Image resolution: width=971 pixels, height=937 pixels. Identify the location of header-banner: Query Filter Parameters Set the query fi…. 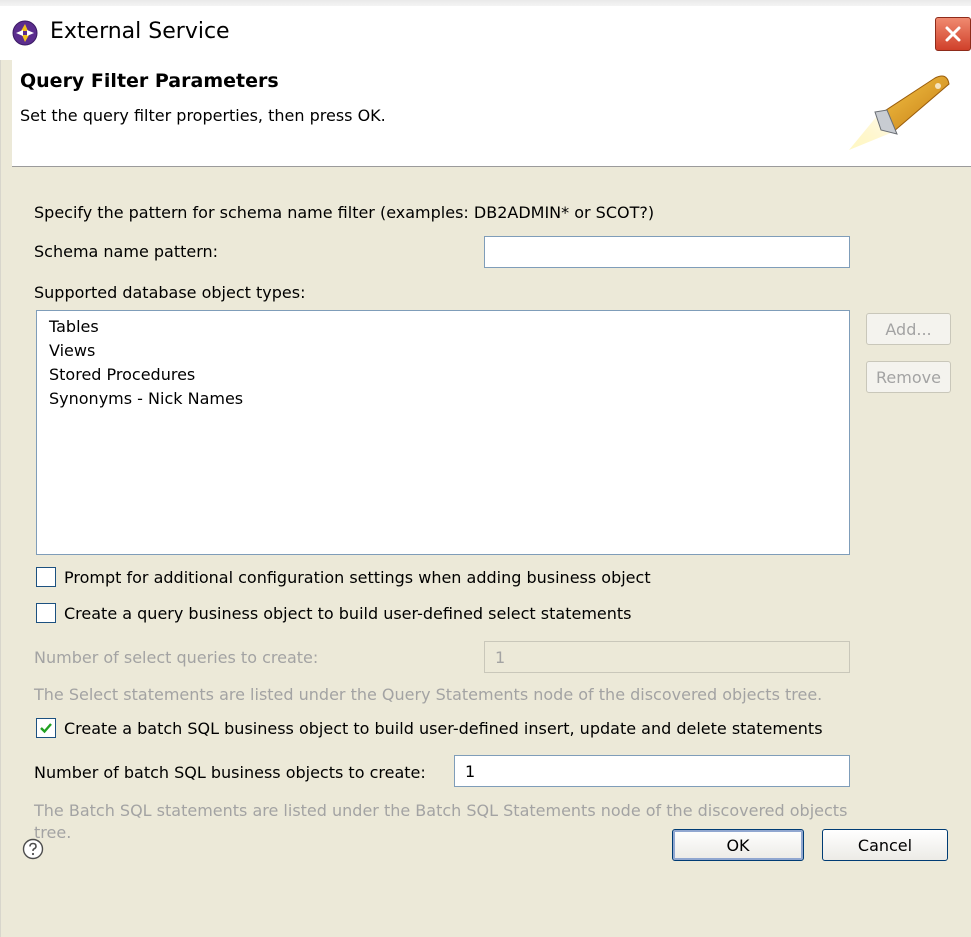
(491, 113).